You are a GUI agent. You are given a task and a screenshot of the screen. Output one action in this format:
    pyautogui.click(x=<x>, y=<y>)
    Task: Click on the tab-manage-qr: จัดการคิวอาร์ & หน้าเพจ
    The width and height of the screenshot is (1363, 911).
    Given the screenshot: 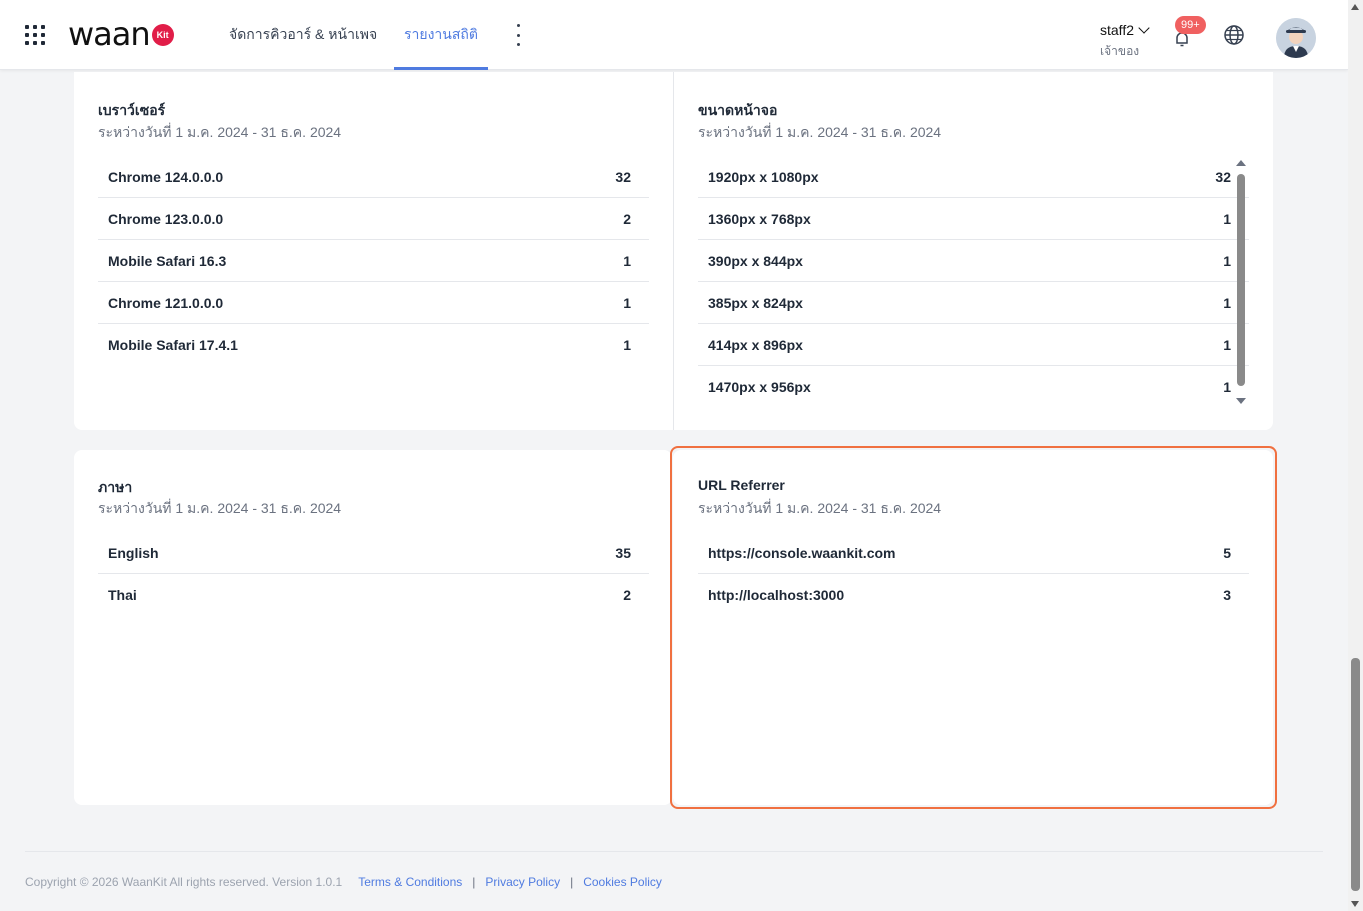 What is the action you would take?
    pyautogui.click(x=303, y=35)
    